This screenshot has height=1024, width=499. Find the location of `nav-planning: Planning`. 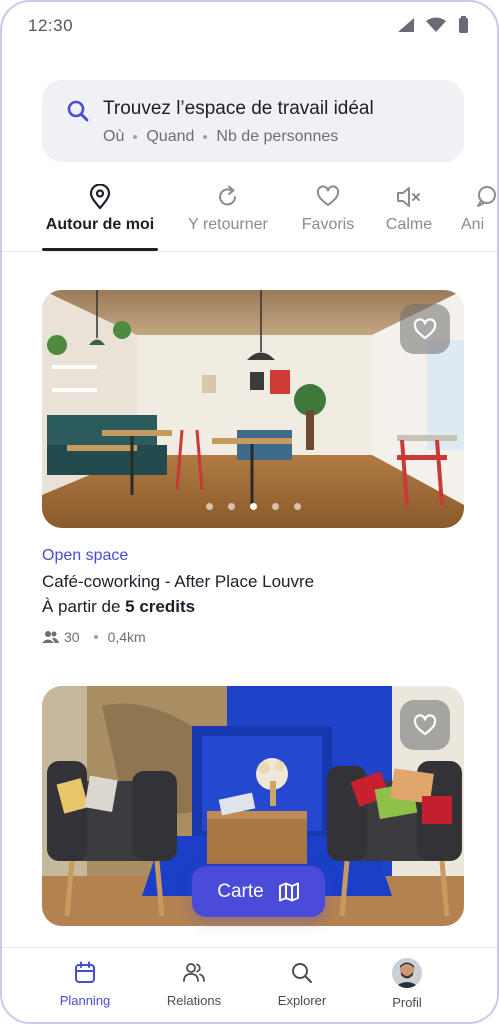

nav-planning: Planning is located at coordinates (85, 984).